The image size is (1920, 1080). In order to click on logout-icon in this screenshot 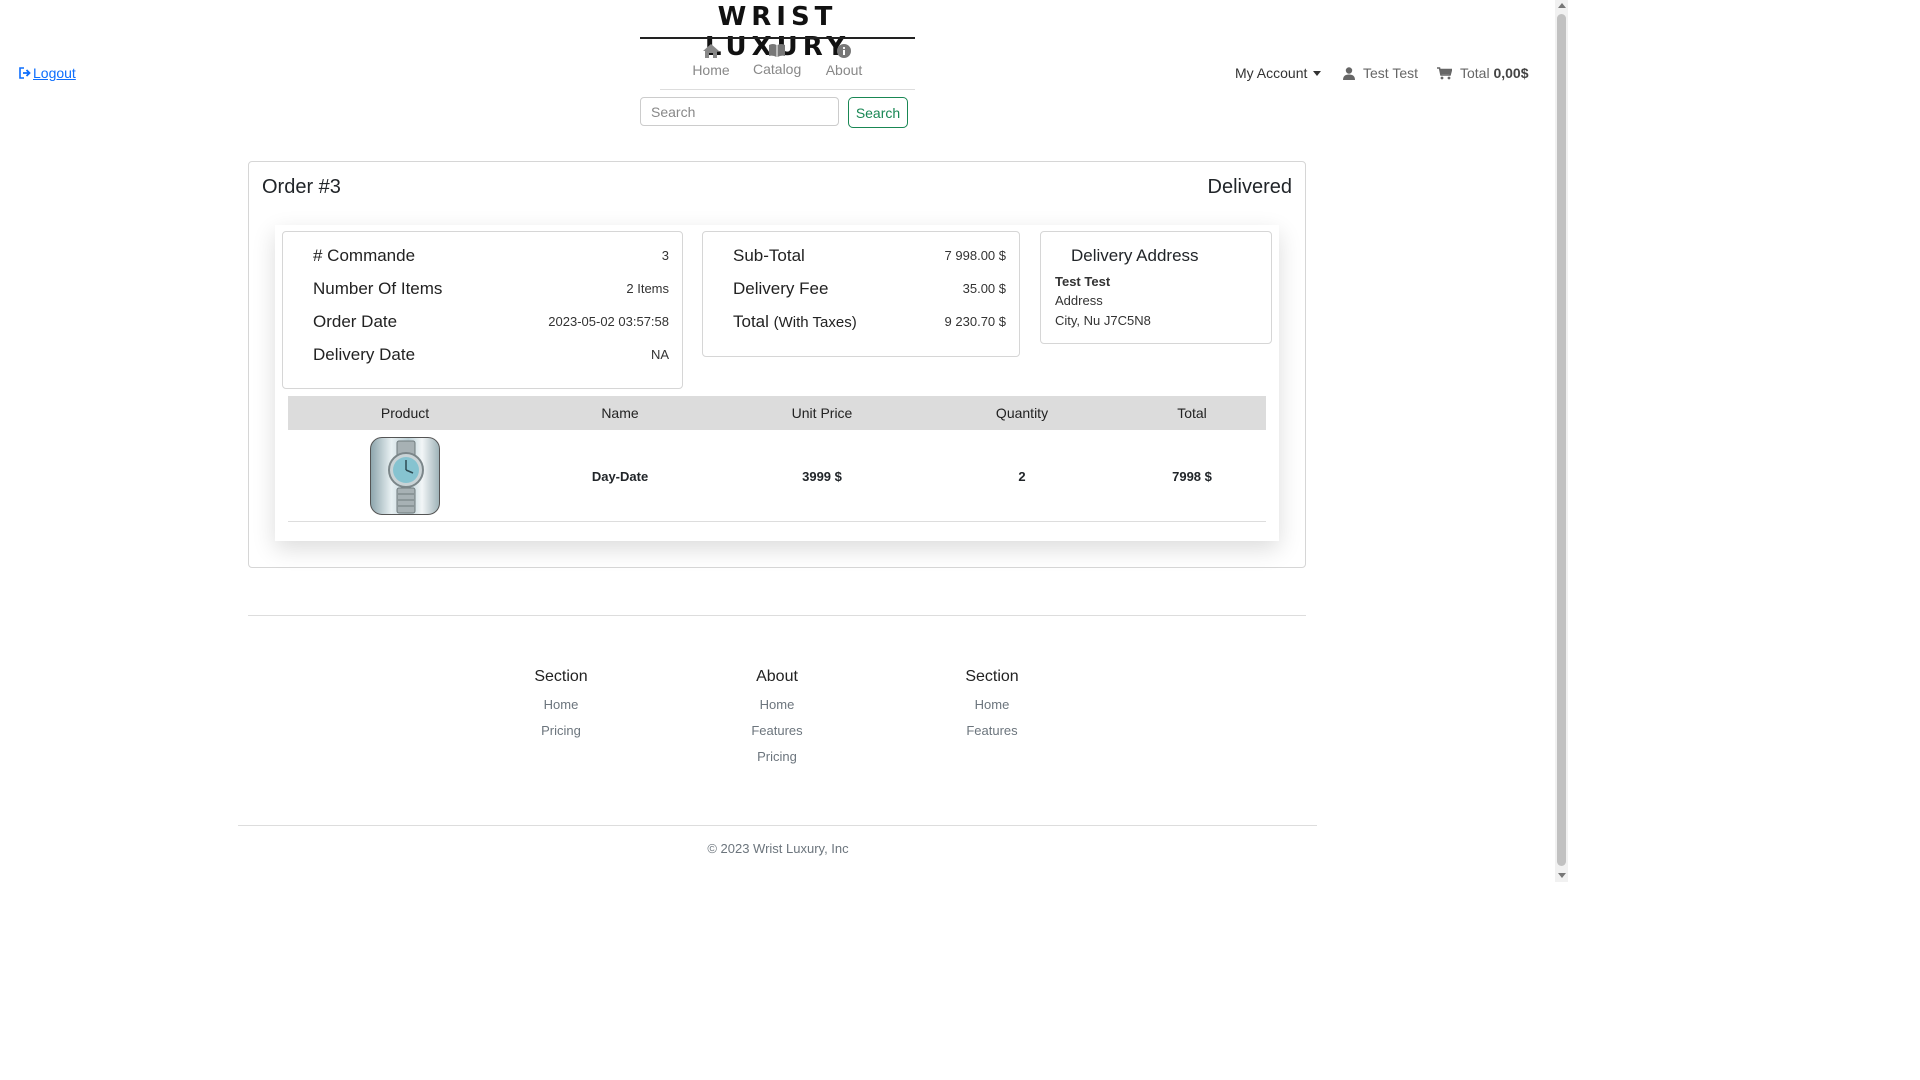, I will do `click(25, 73)`.